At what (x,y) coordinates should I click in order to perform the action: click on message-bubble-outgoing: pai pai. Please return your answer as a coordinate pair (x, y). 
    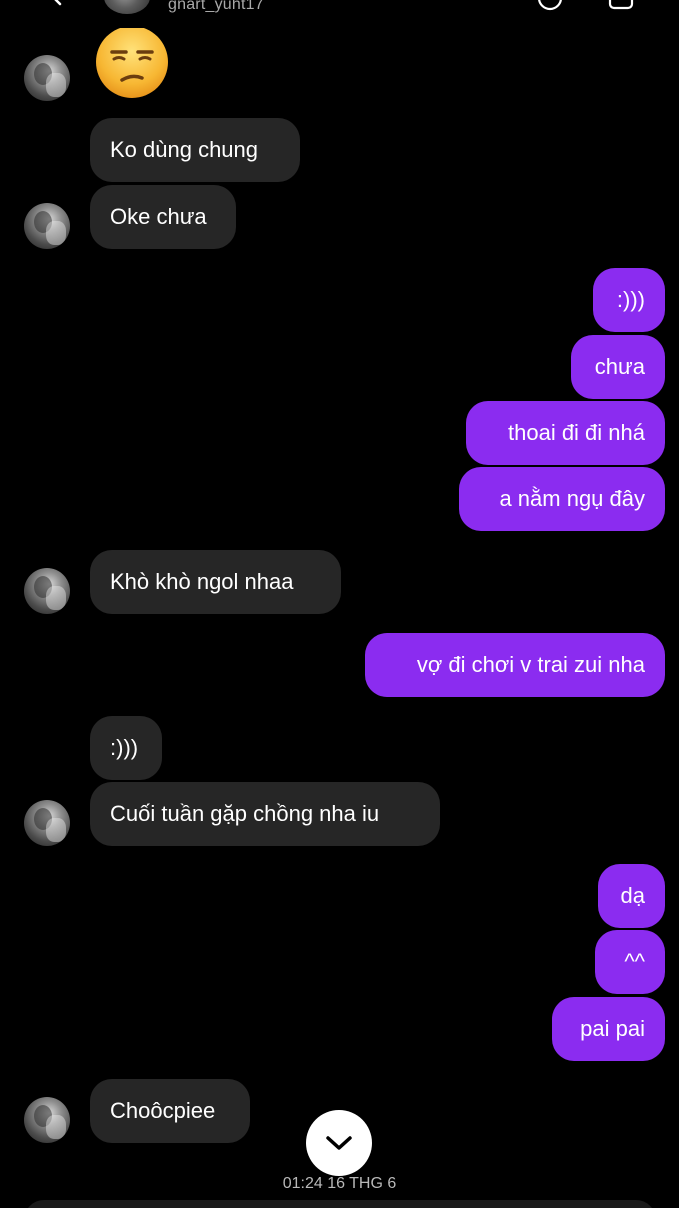
    Looking at the image, I should click on (608, 1029).